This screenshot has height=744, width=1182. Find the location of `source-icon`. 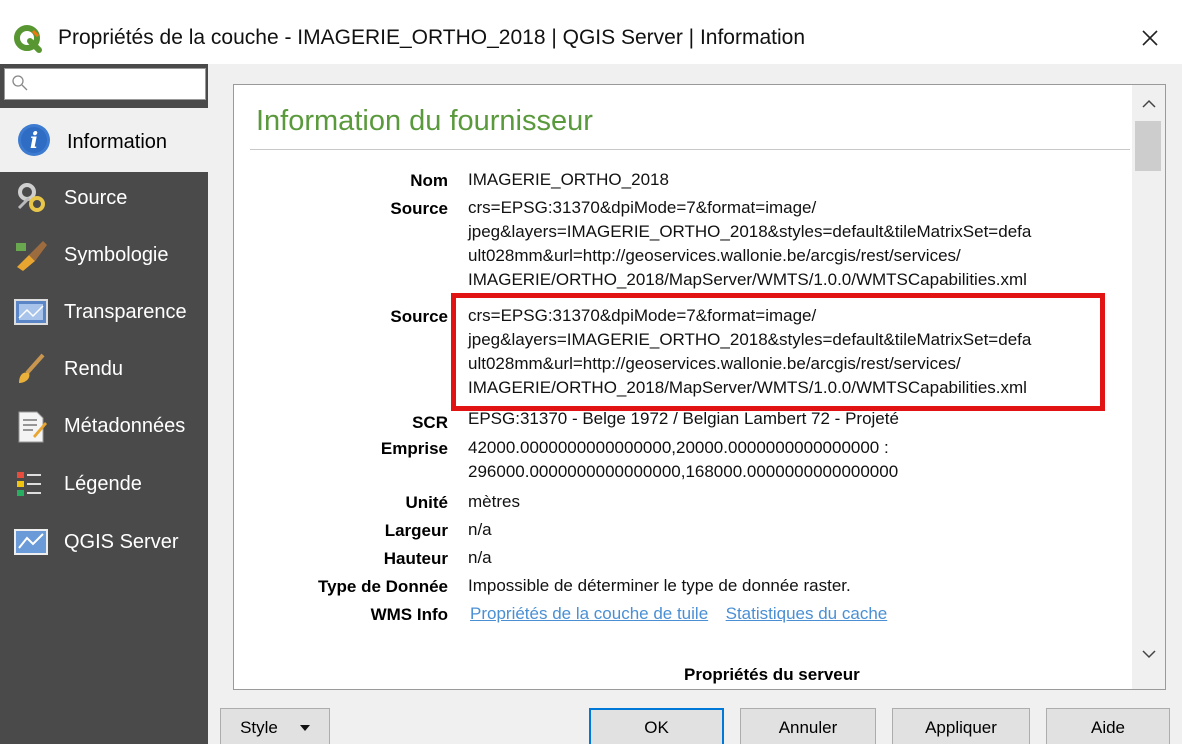

source-icon is located at coordinates (31, 198).